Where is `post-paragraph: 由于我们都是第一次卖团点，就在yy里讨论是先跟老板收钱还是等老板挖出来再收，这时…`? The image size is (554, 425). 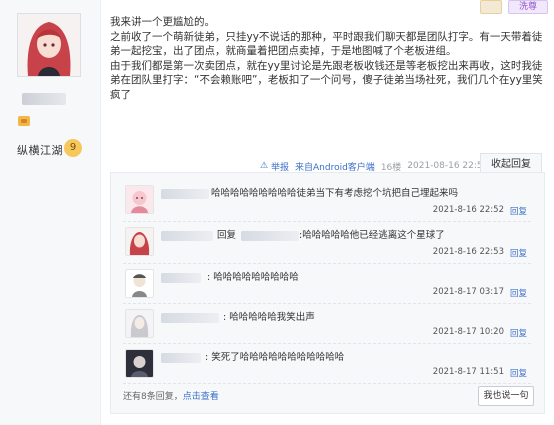 post-paragraph: 由于我们都是第一次卖团点，就在yy里讨论是先跟老板收钱还是等老板挖出来再收，这时… is located at coordinates (326, 80).